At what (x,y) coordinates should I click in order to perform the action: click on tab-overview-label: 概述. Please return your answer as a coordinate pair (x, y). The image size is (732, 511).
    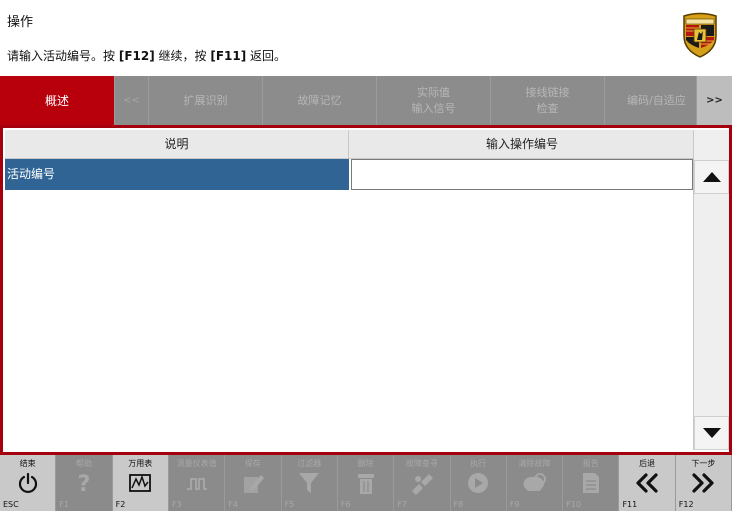
    Looking at the image, I should click on (56, 100).